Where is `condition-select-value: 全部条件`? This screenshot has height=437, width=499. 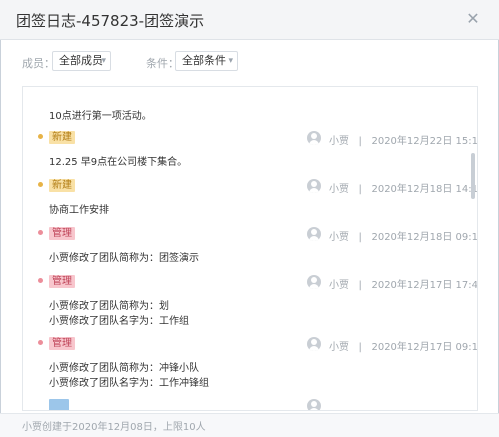
condition-select-value: 全部条件 is located at coordinates (204, 60).